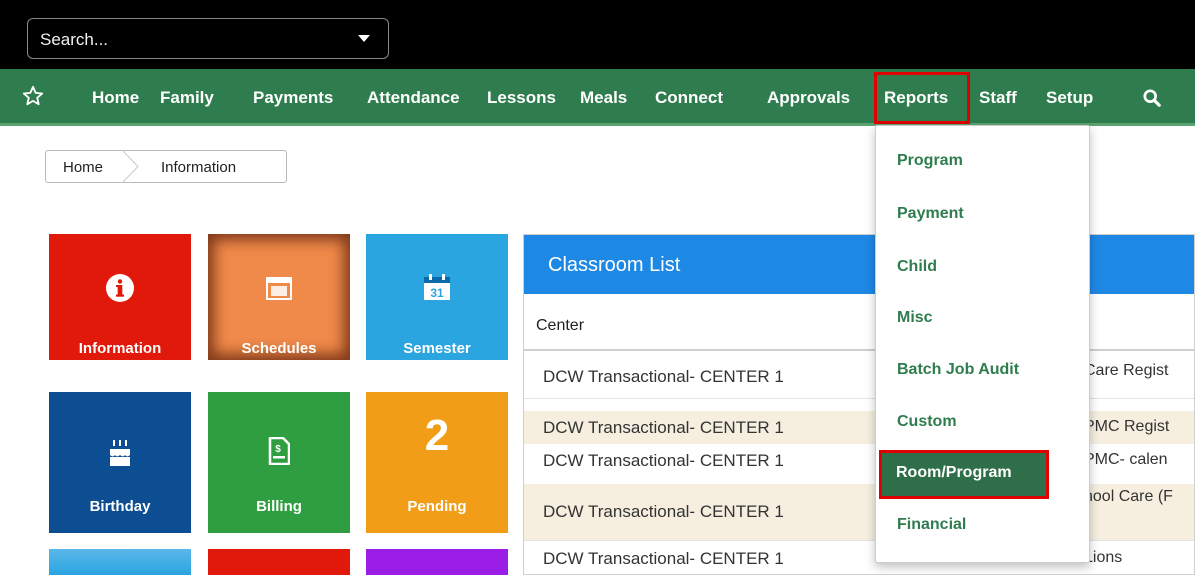  I want to click on tile-semester: 31 Semester, so click(437, 297).